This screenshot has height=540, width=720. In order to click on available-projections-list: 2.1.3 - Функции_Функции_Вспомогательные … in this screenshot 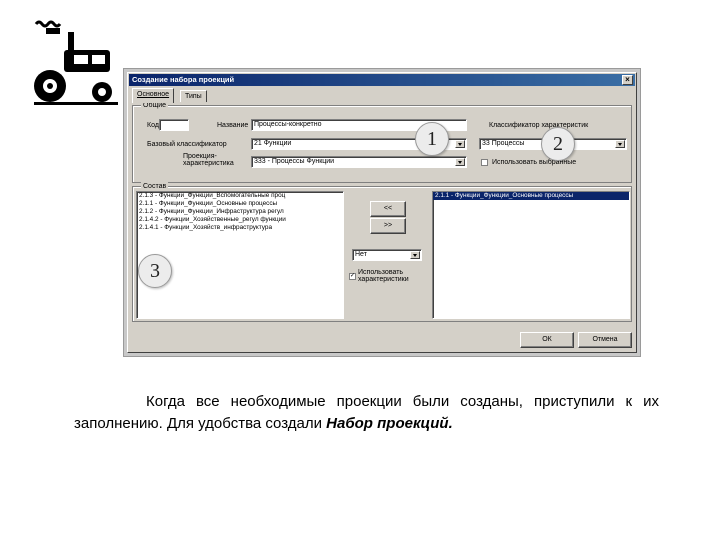, I will do `click(240, 255)`.